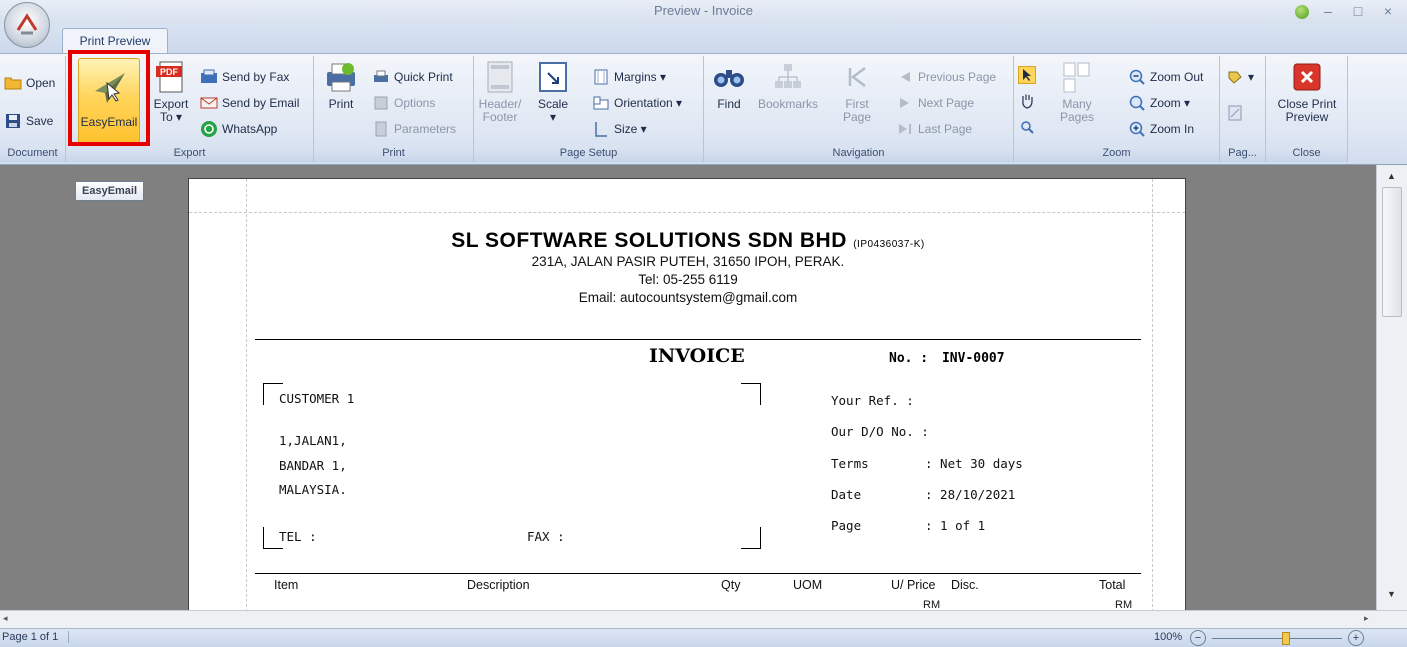  What do you see at coordinates (788, 85) in the screenshot?
I see `bookmarks-button: Bookmarks` at bounding box center [788, 85].